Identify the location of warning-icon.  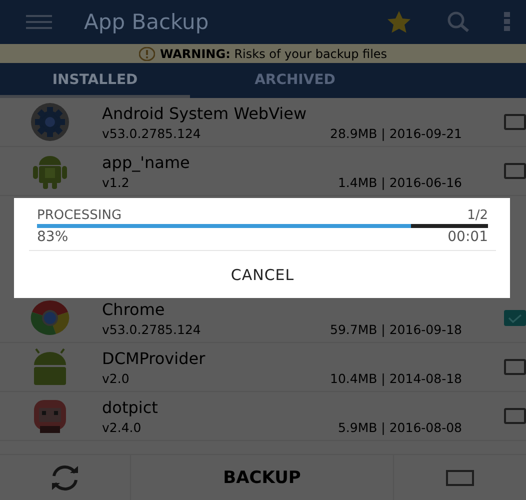
(146, 53).